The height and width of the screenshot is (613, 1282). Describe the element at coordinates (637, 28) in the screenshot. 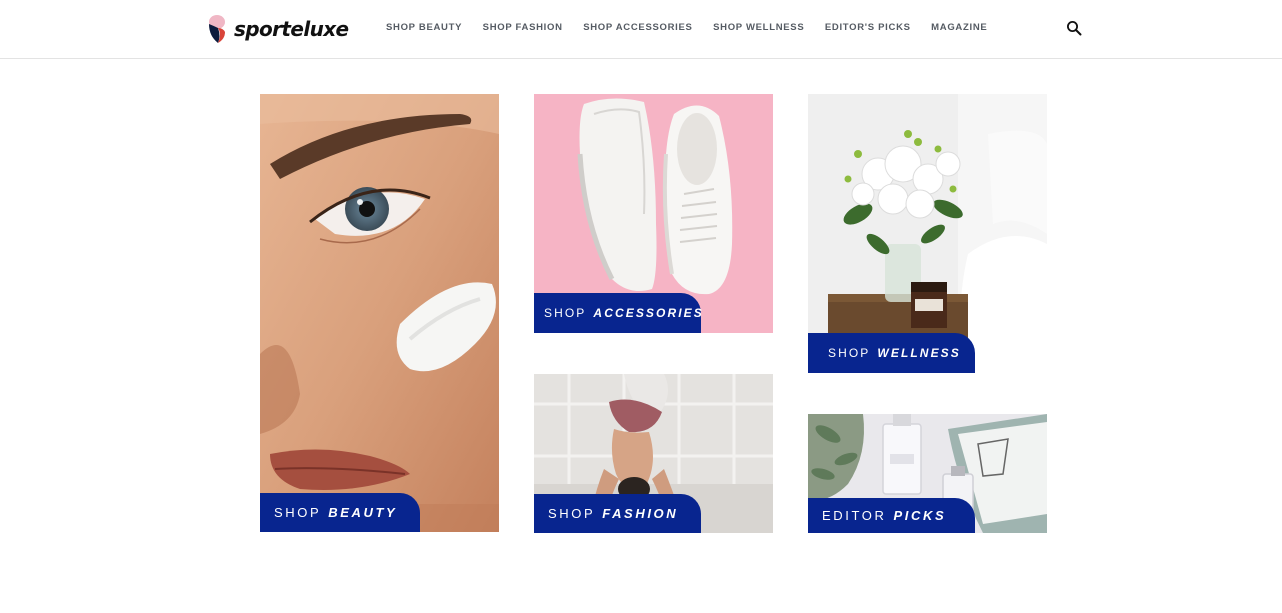

I see `nav-shop-accessories: SHOP ACCESSORIES` at that location.